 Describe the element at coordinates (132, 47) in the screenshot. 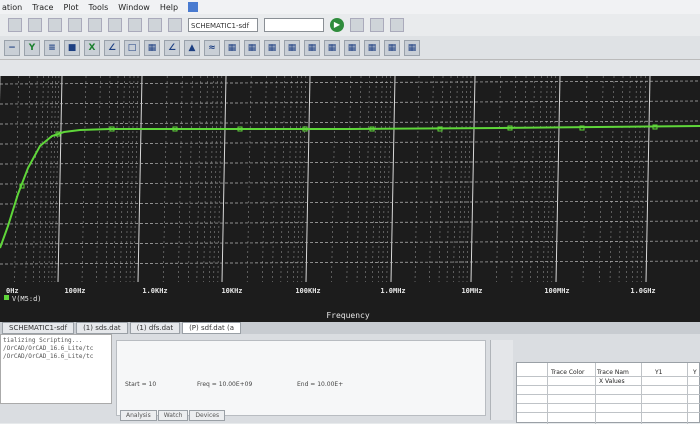

I see `fourier-icon: □` at that location.